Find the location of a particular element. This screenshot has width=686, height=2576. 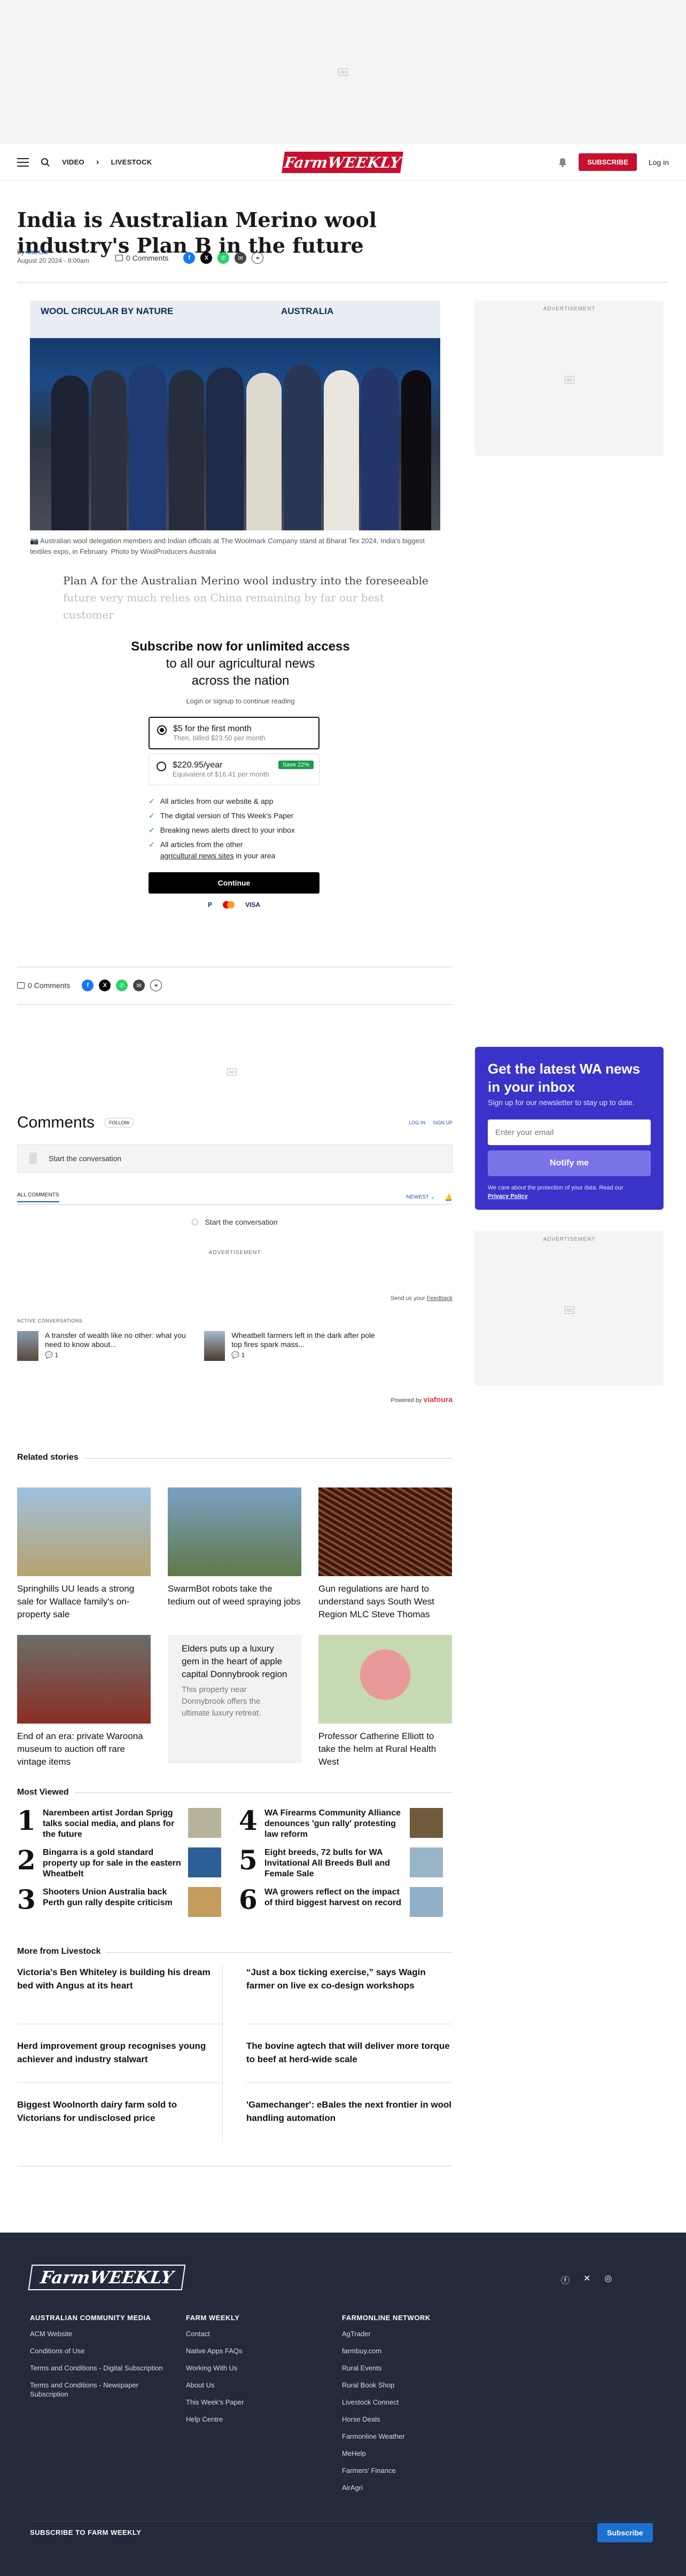

footer-logo: FarmWEEKLY is located at coordinates (107, 2277).